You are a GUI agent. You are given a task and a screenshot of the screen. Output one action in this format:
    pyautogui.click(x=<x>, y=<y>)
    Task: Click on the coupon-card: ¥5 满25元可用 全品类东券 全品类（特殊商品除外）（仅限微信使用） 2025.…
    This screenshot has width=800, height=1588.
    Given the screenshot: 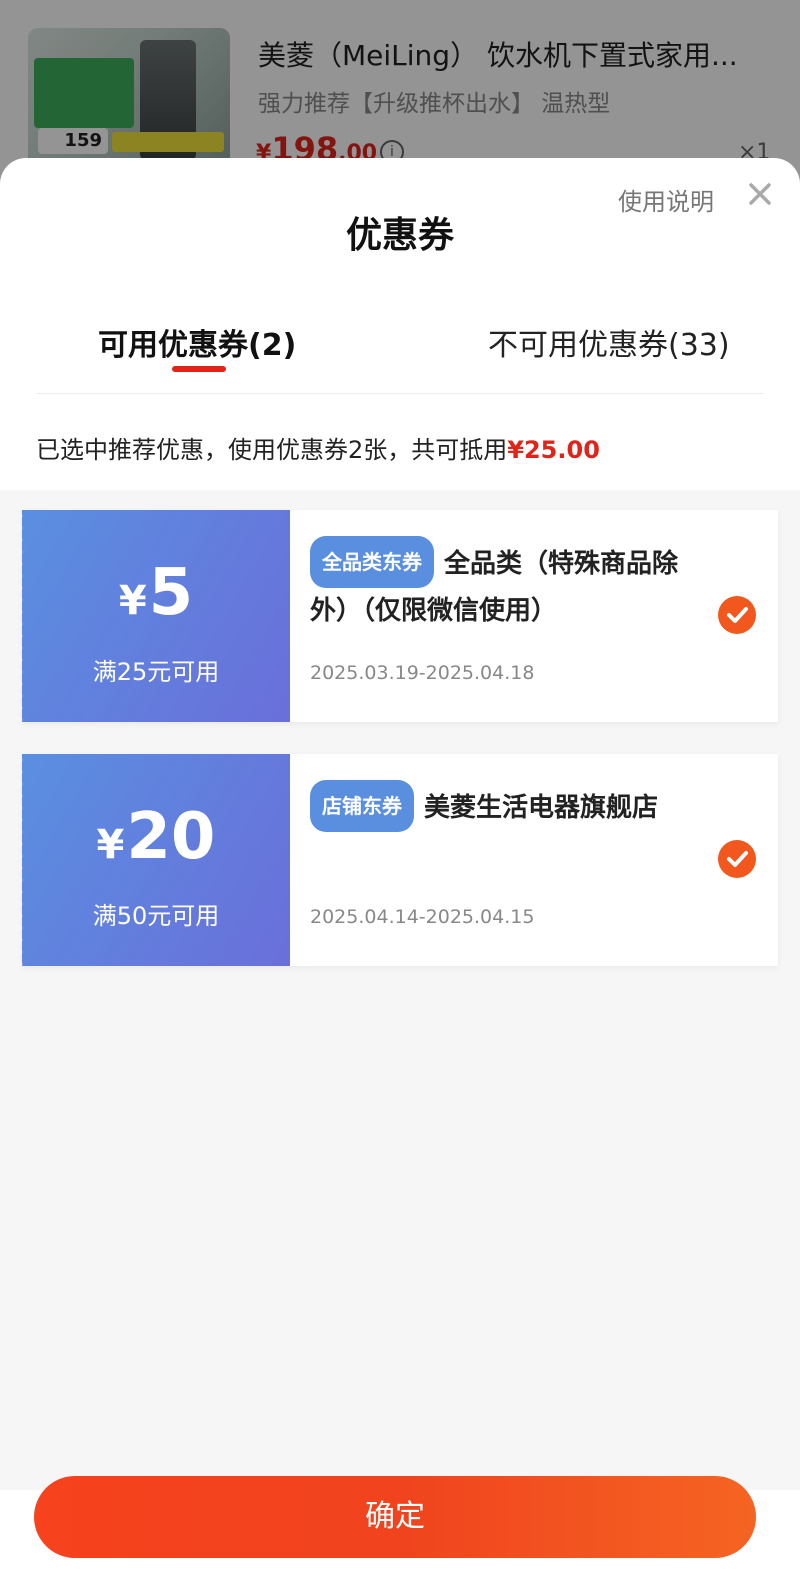 What is the action you would take?
    pyautogui.click(x=398, y=616)
    